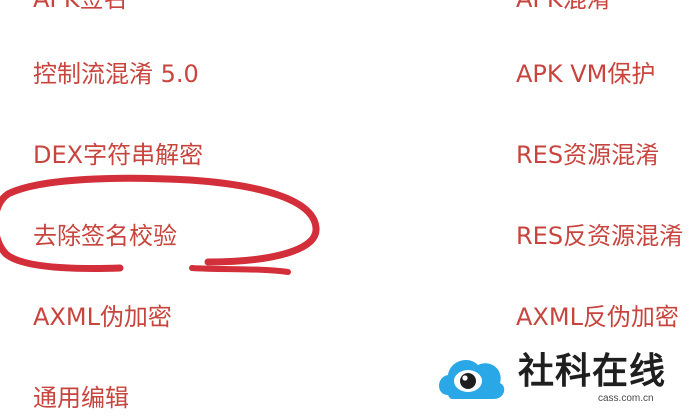  I want to click on menu-item-apk-sign: APK签名, so click(80, 7).